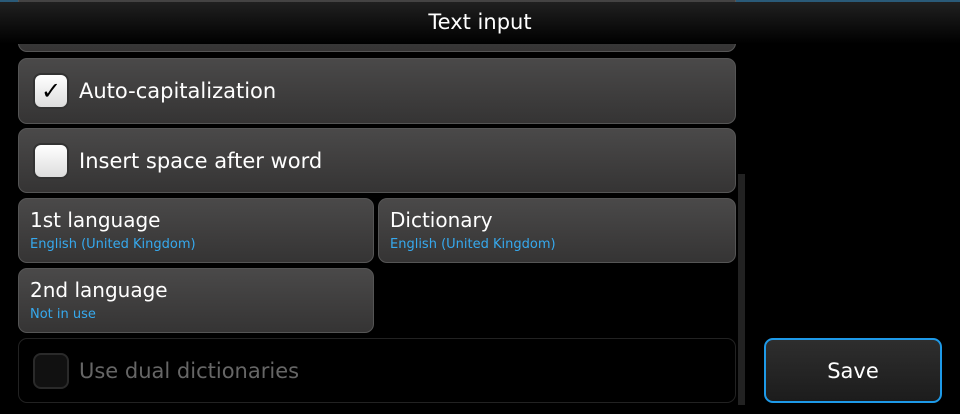 Image resolution: width=960 pixels, height=414 pixels. I want to click on second-language-button: 2nd language Not in use, so click(196, 300).